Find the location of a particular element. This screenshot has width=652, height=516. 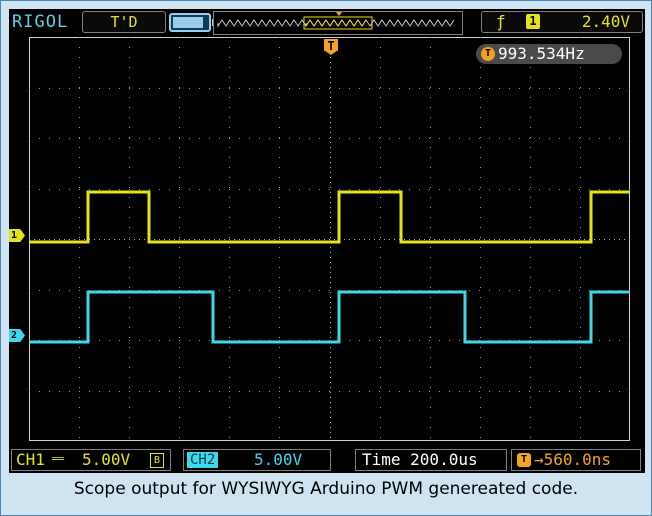

battery-icon is located at coordinates (192, 22).